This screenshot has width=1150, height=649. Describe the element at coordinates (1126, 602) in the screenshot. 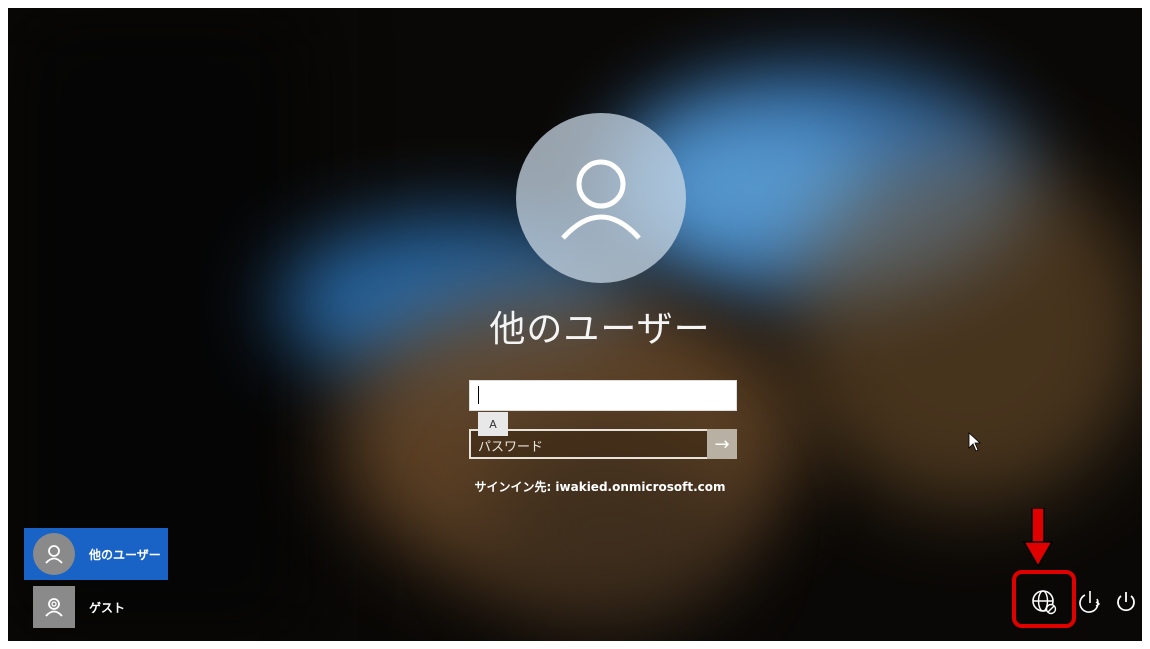

I see `power-icon` at that location.